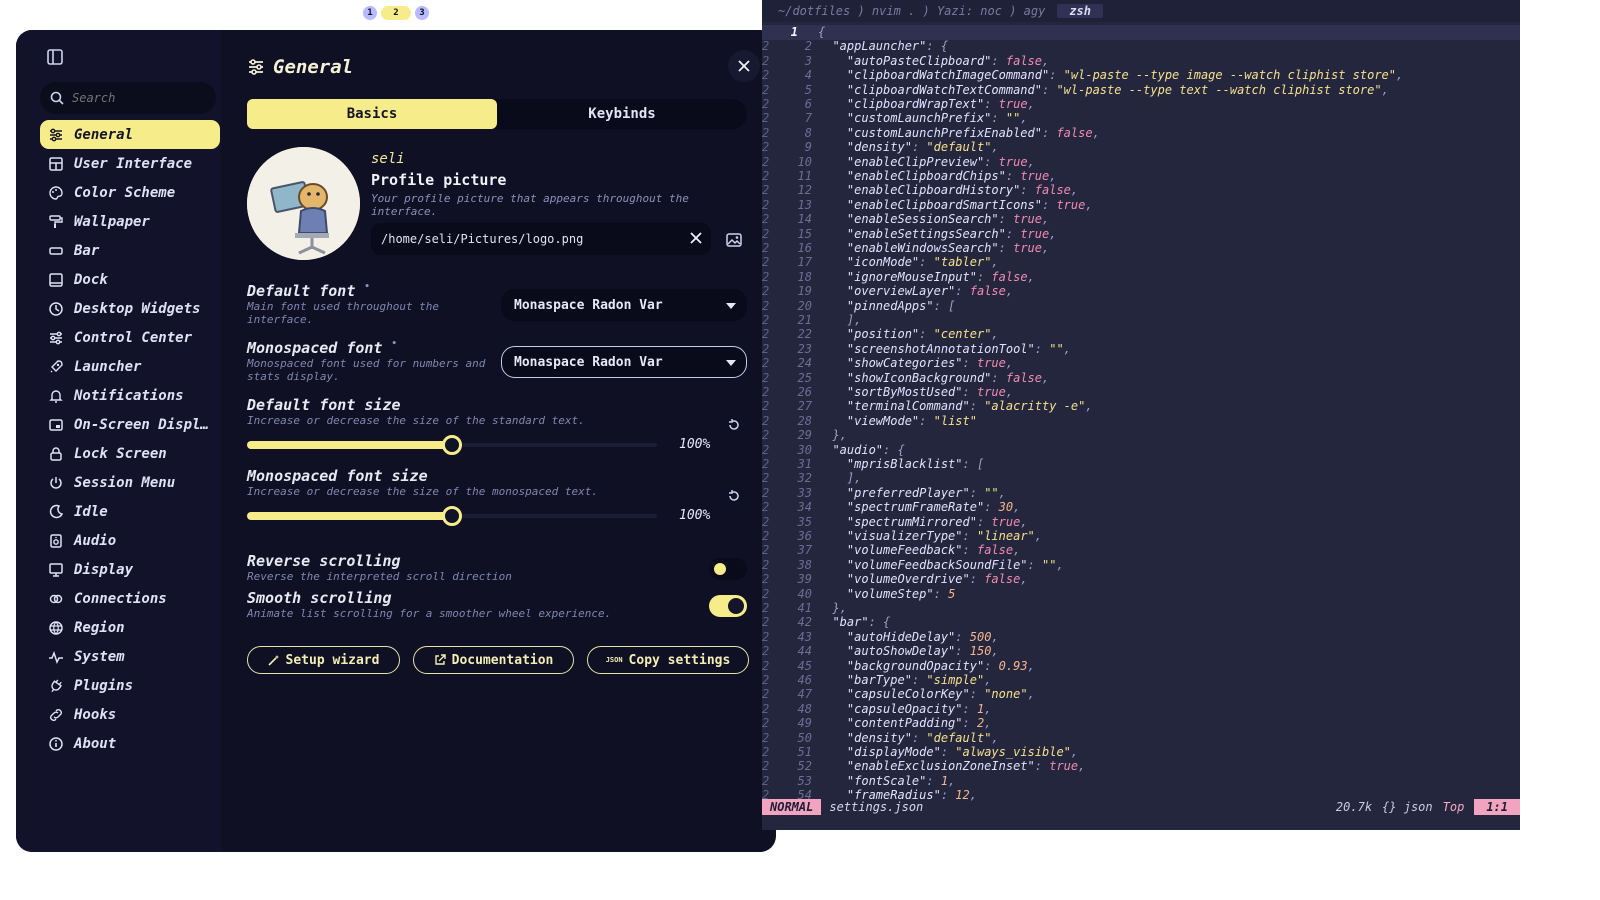 This screenshot has width=1600, height=900. I want to click on code-line: 2 11 "enableClipboardChips": true,, so click(1141, 176).